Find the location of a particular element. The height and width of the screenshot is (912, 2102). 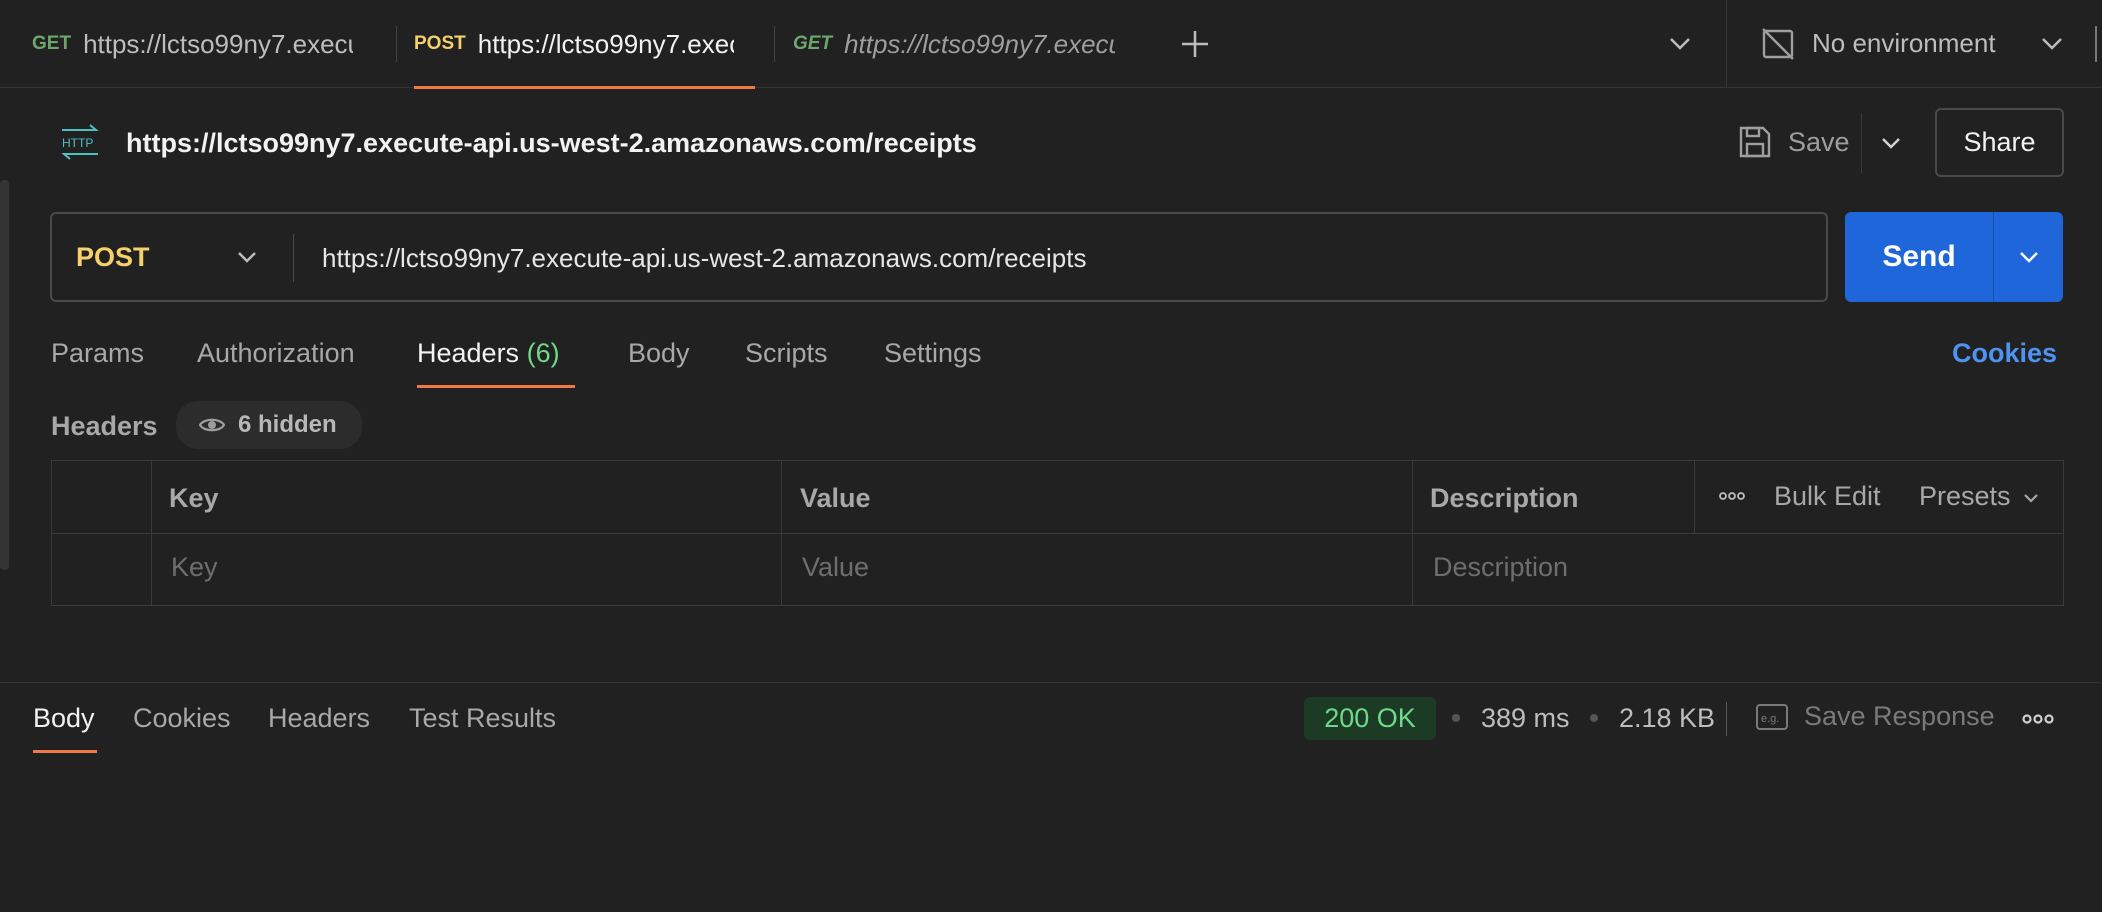

share-button: Share is located at coordinates (1999, 142).